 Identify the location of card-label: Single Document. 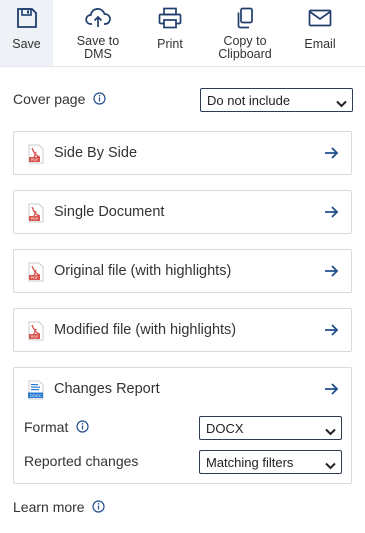
(109, 212).